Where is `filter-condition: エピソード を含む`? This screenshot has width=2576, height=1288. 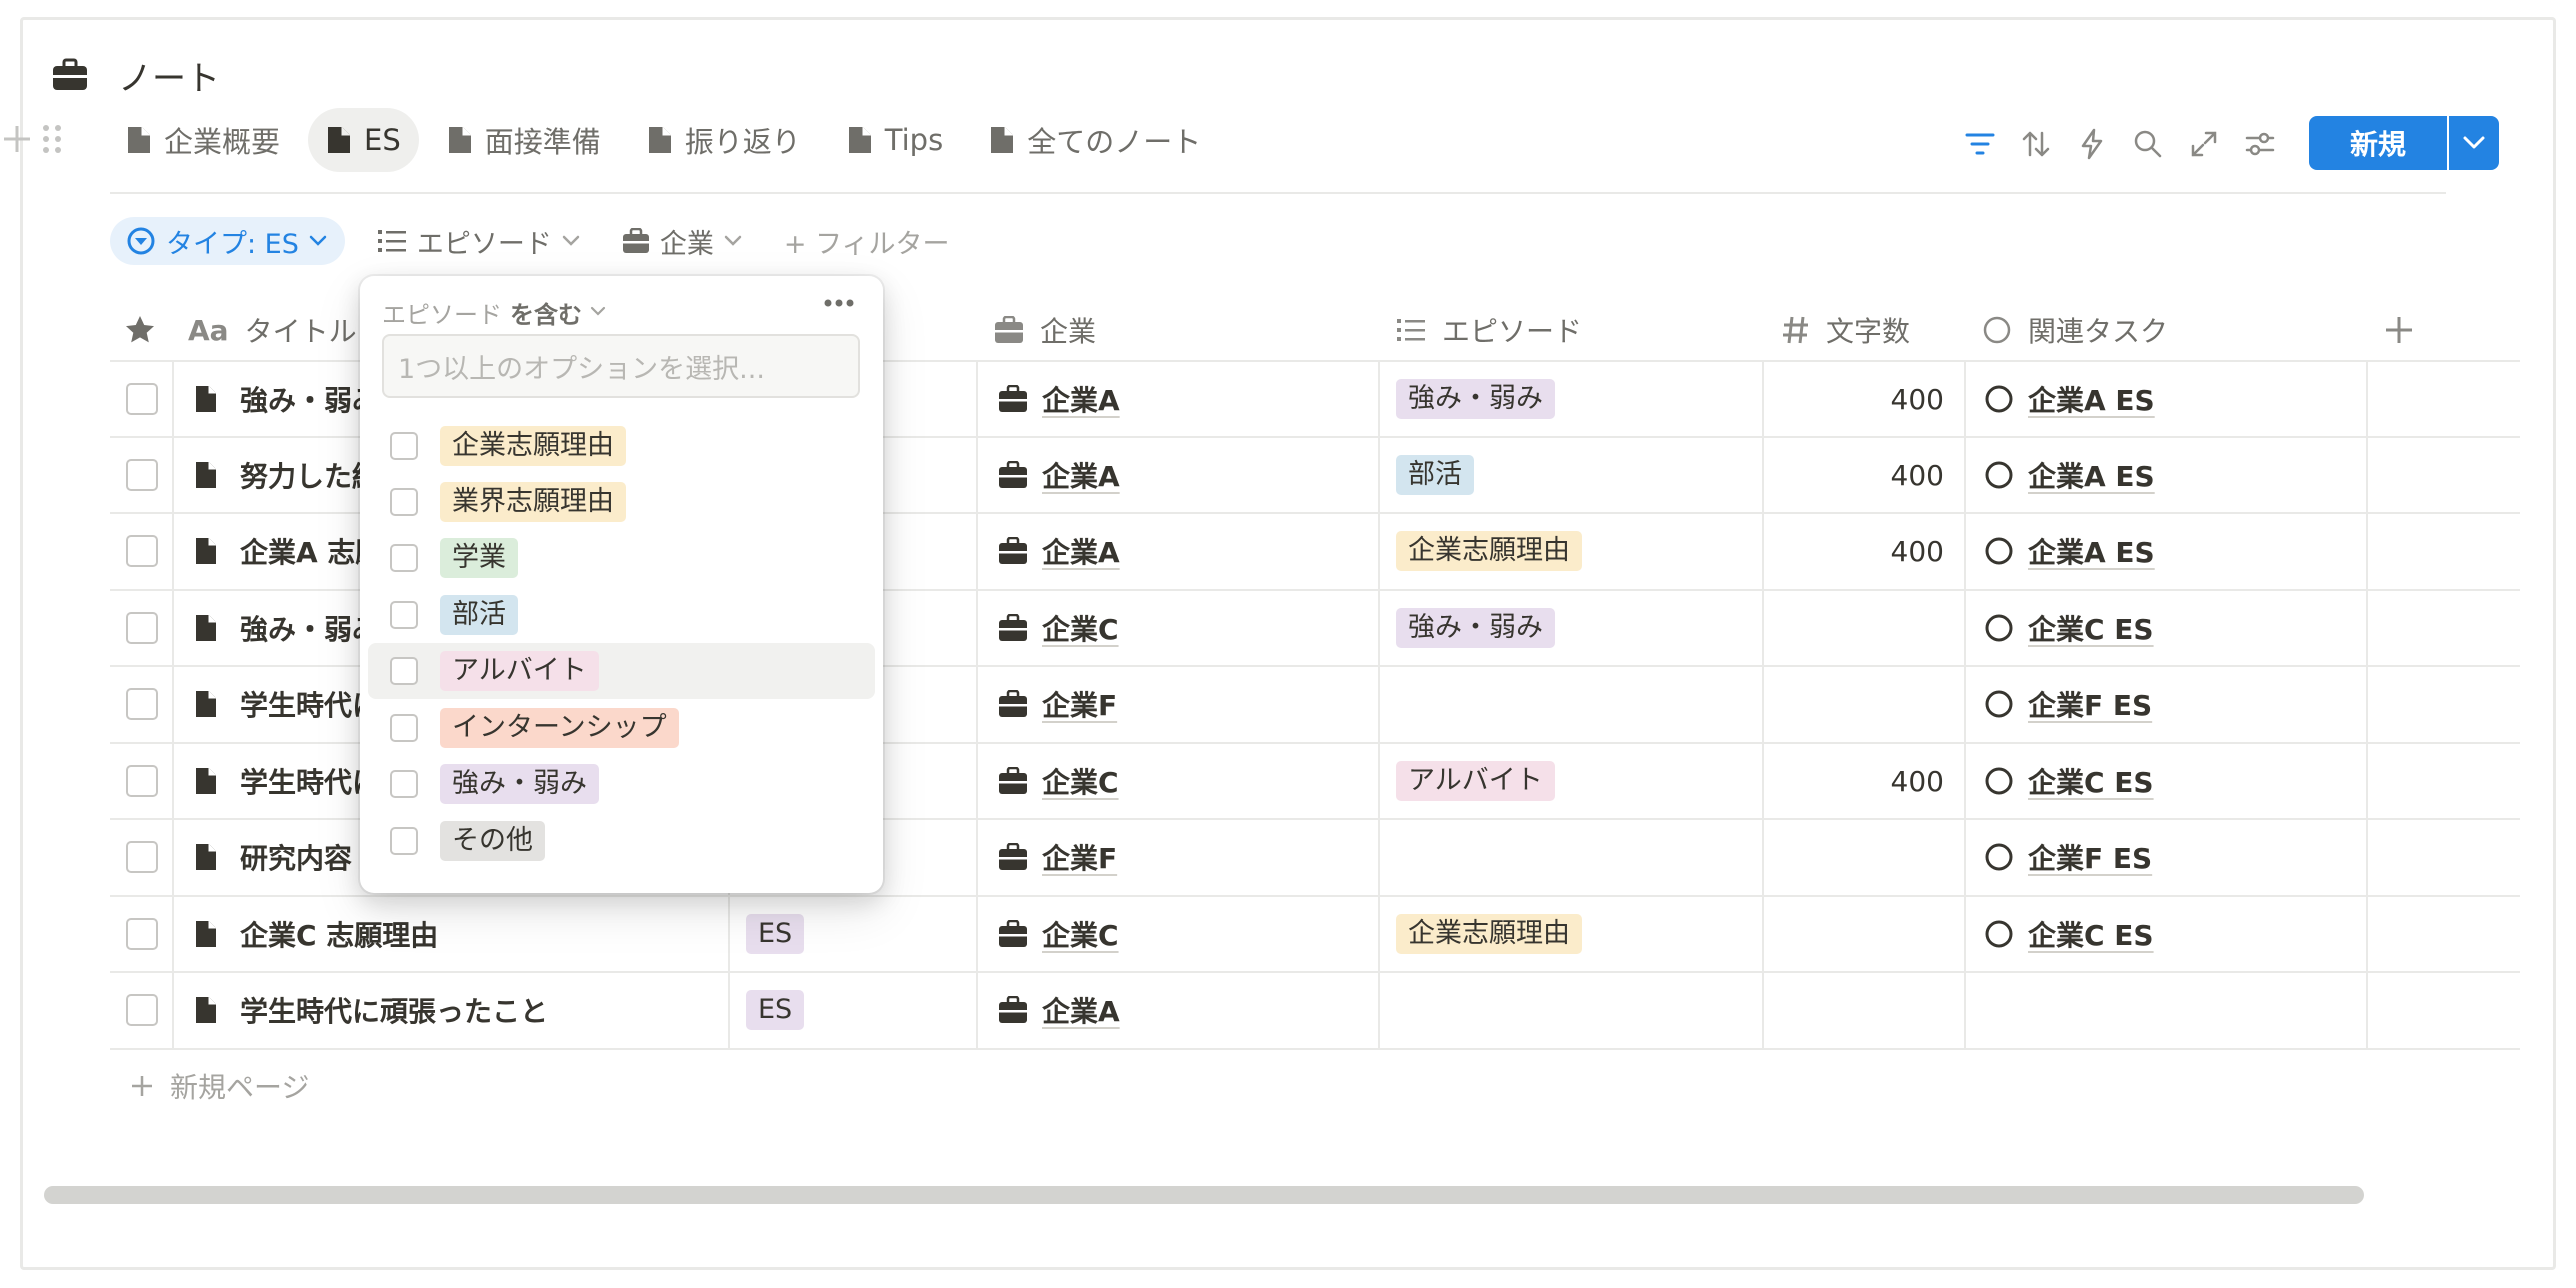 filter-condition: エピソード を含む is located at coordinates (494, 312).